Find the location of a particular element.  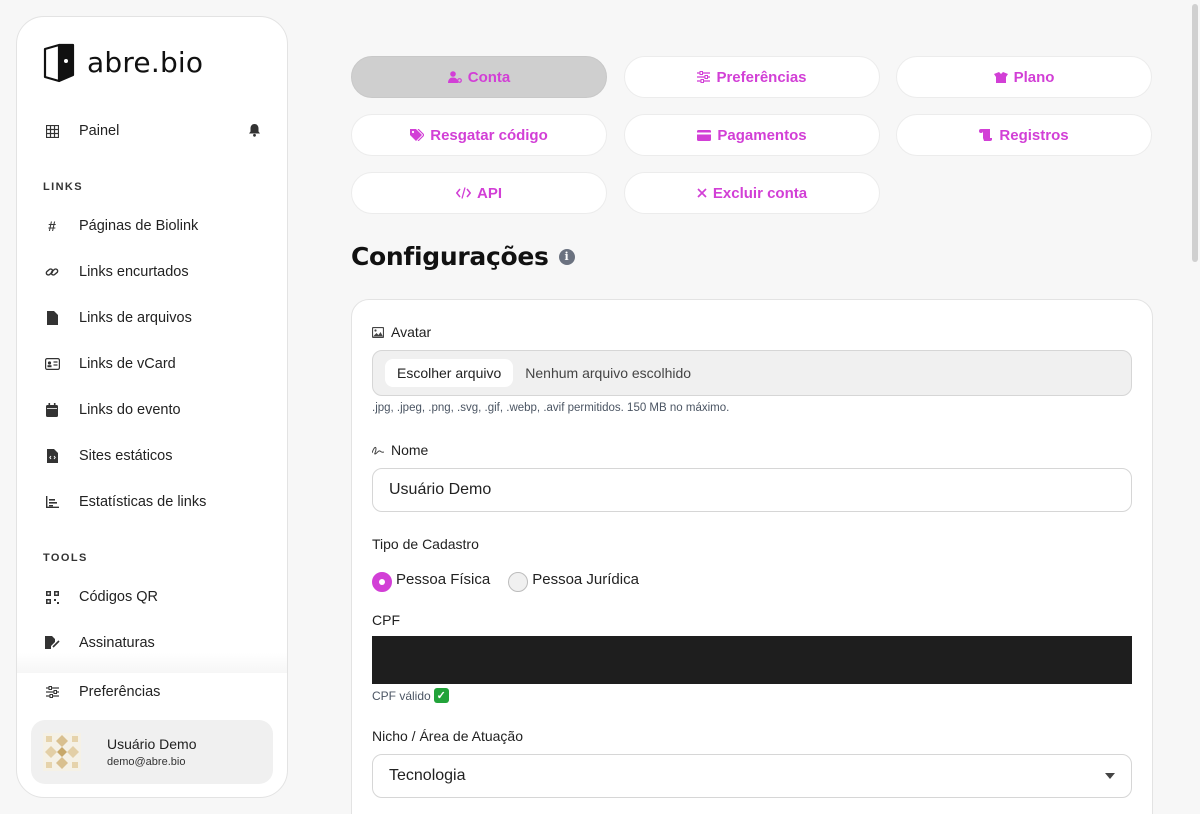

sidebar-item-link-stats: Estatísticas de links is located at coordinates (152, 502).